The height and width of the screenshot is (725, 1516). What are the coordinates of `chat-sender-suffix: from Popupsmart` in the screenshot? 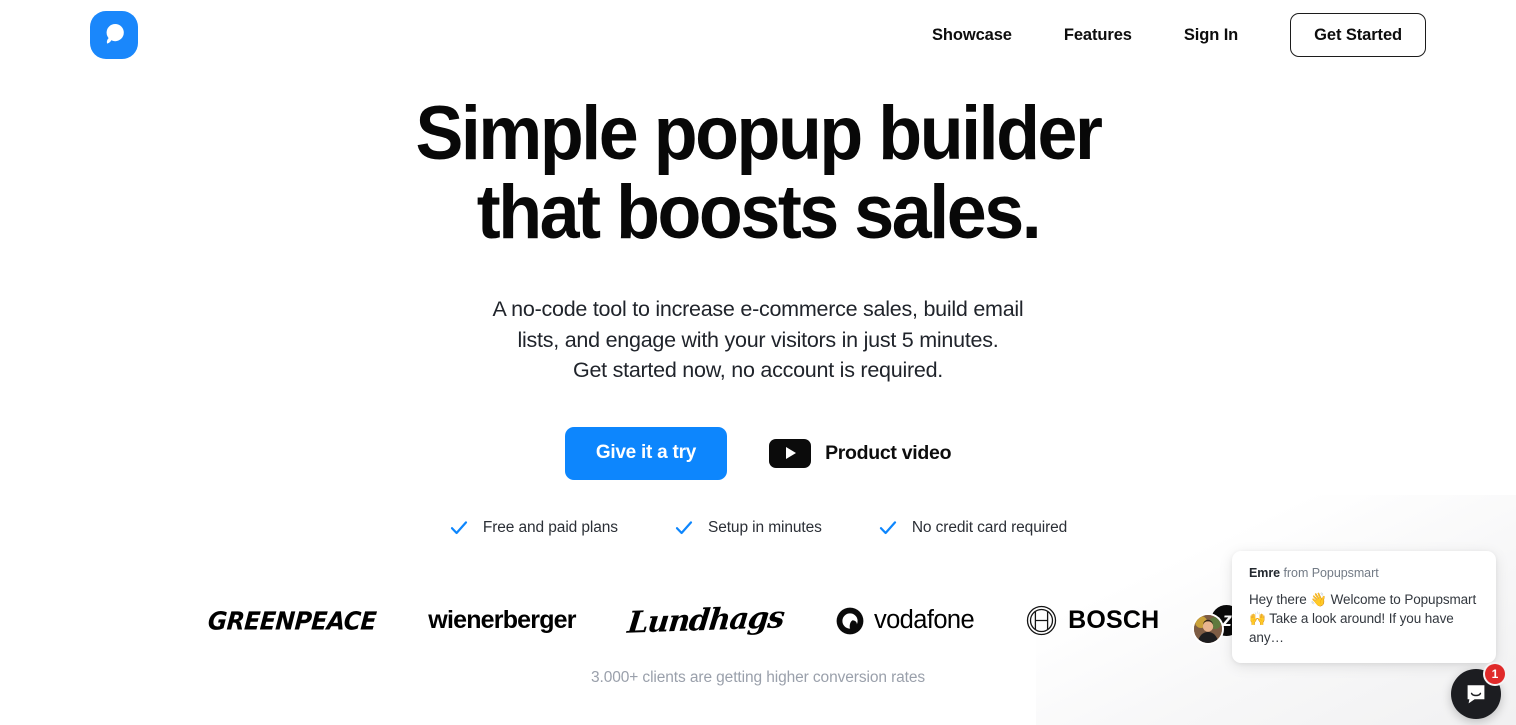 It's located at (1329, 573).